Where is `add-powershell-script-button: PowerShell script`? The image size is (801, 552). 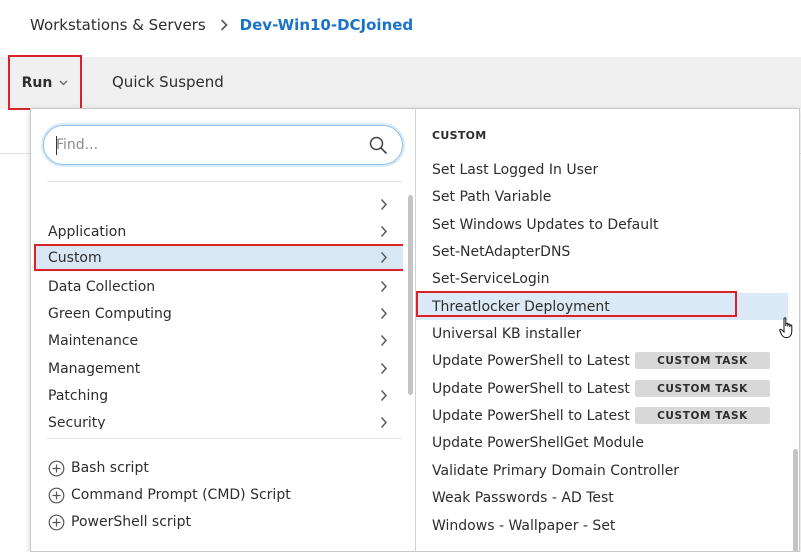 add-powershell-script-button: PowerShell script is located at coordinates (119, 522).